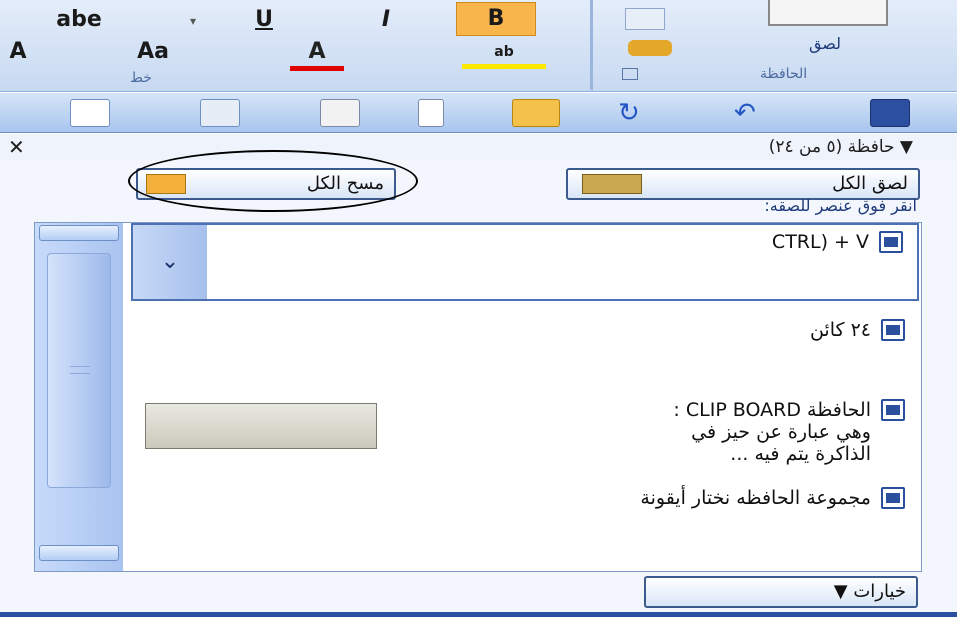 This screenshot has height=617, width=957. I want to click on table-icon, so click(220, 113).